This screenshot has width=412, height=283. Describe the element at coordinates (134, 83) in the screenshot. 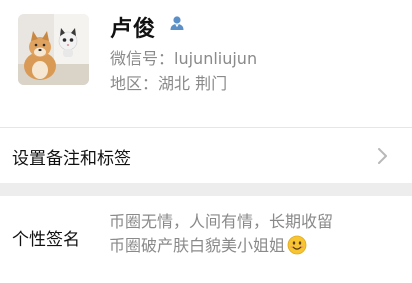

I see `region-label: 地区：` at that location.